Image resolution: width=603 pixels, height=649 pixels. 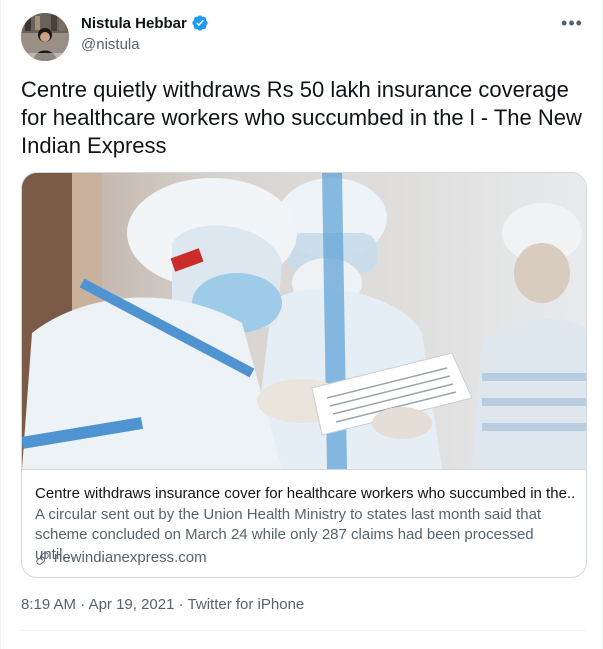 I want to click on author-name-row: Nistula Hebbar, so click(x=145, y=23).